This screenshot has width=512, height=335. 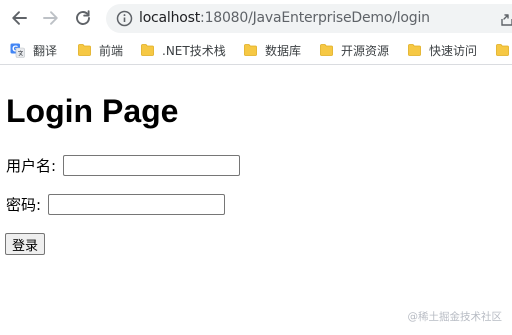 I want to click on translate-icon: G, so click(x=17, y=50).